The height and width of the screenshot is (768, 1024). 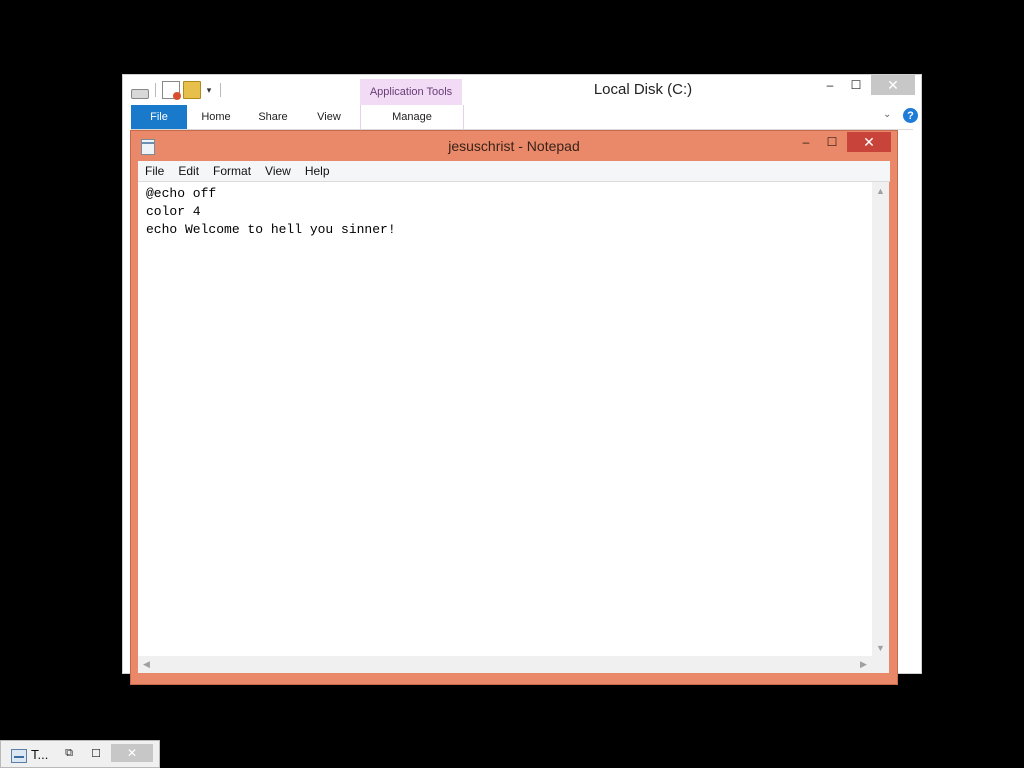 What do you see at coordinates (869, 142) in the screenshot?
I see `notepad-close-button: ✕` at bounding box center [869, 142].